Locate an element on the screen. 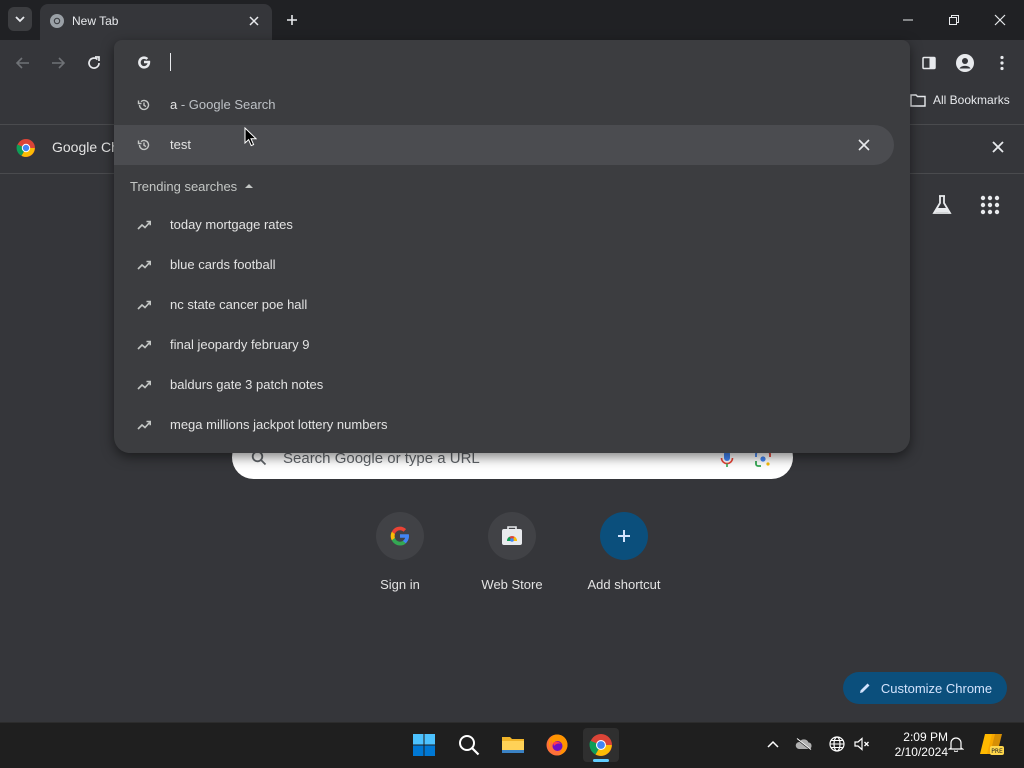  tab-new-tab: New Tab is located at coordinates (156, 22).